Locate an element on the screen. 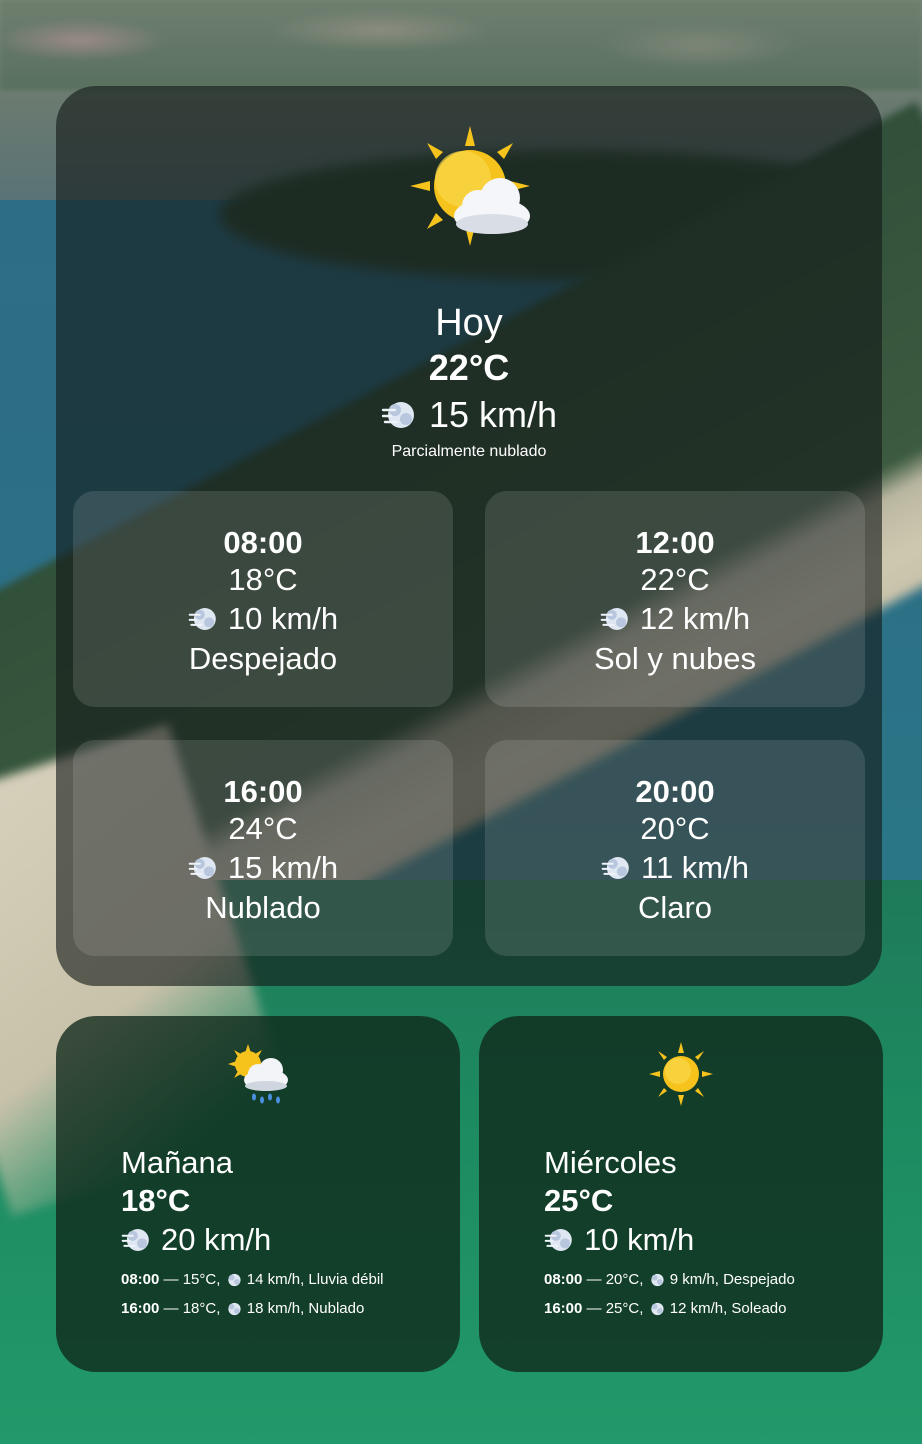 The image size is (922, 1444). hour-wind-value: 15 km/h is located at coordinates (283, 867).